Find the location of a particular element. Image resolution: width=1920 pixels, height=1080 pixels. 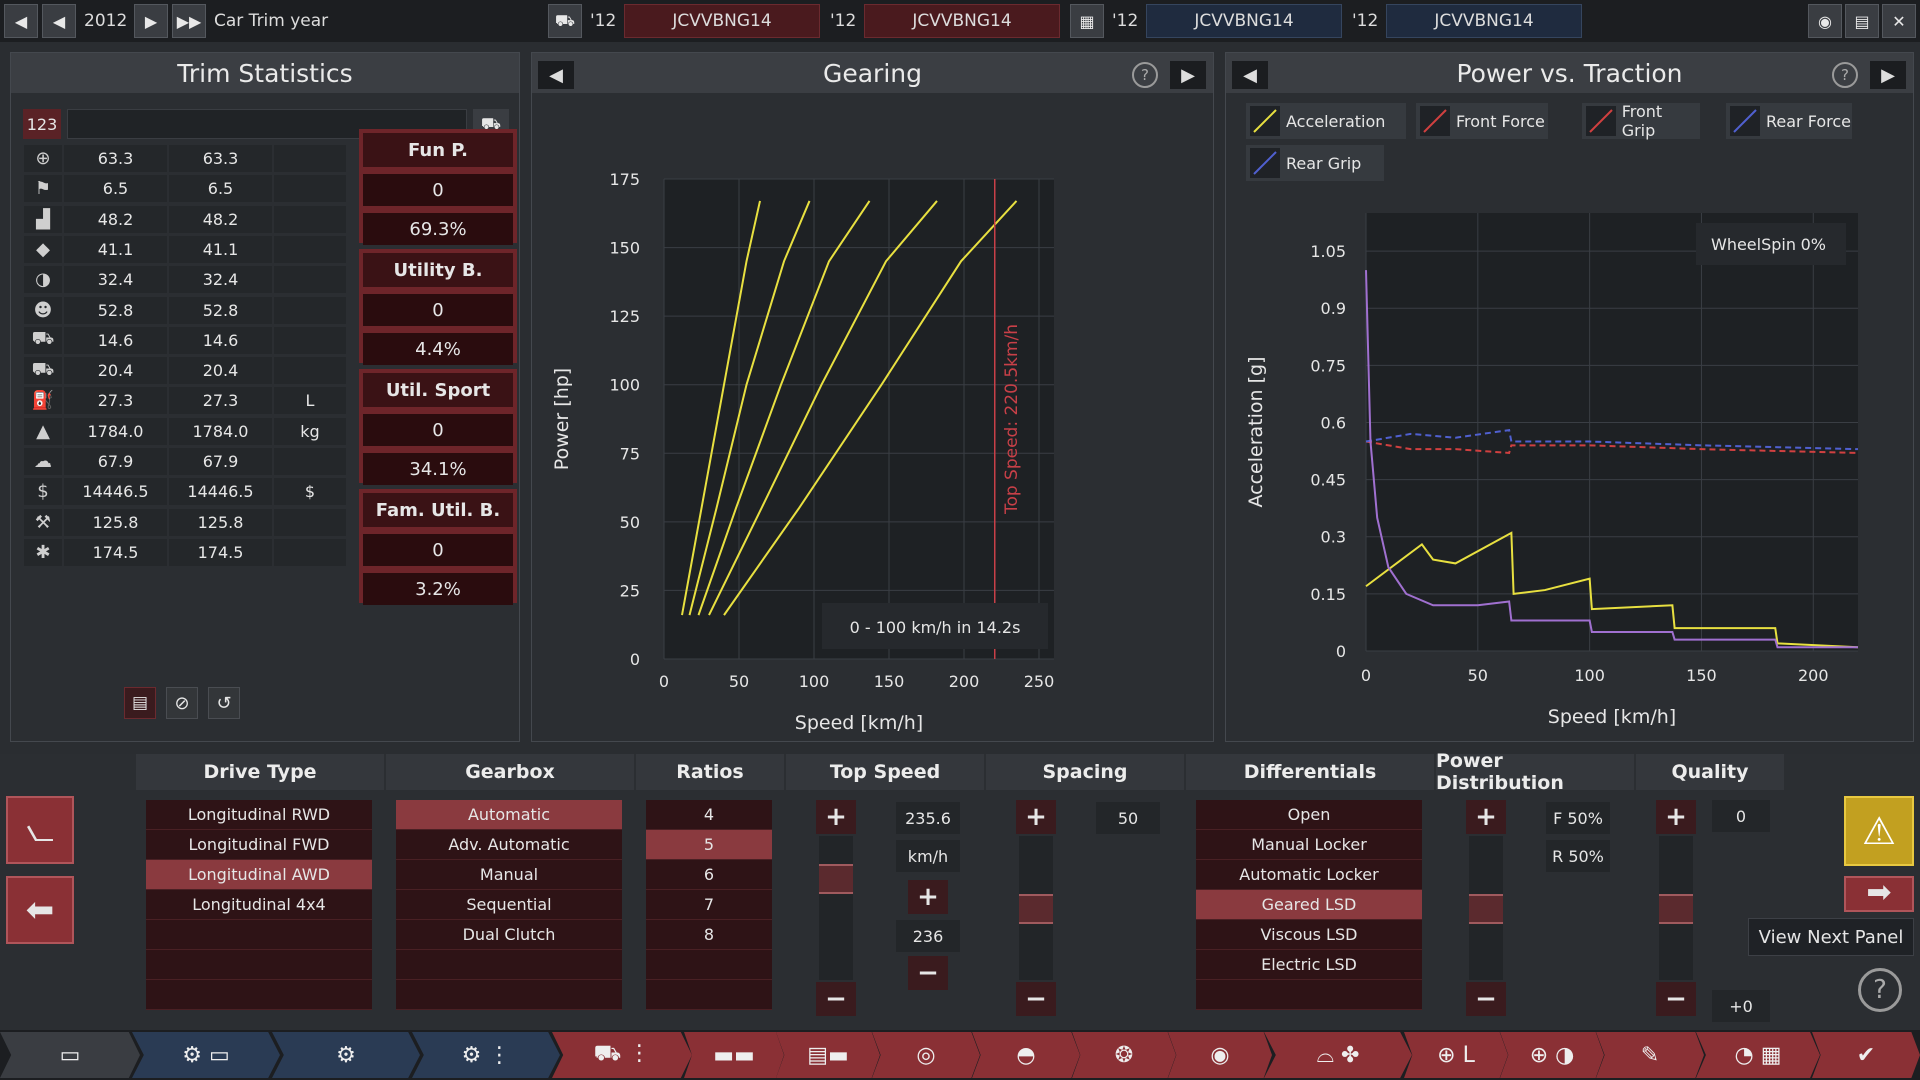

power-dist-decrease-button: − is located at coordinates (1486, 999).